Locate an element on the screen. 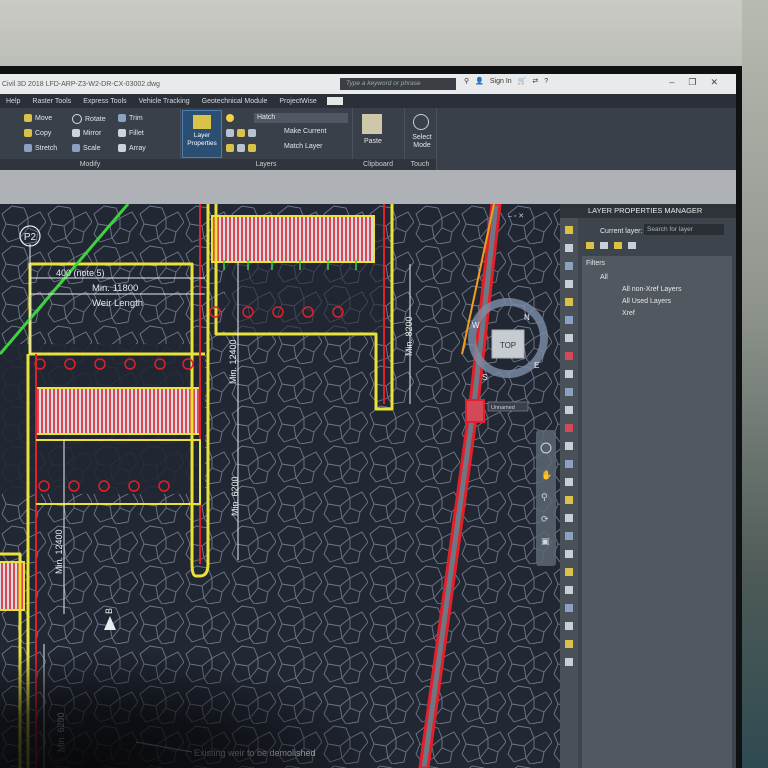  move-label: Move is located at coordinates (44, 118).